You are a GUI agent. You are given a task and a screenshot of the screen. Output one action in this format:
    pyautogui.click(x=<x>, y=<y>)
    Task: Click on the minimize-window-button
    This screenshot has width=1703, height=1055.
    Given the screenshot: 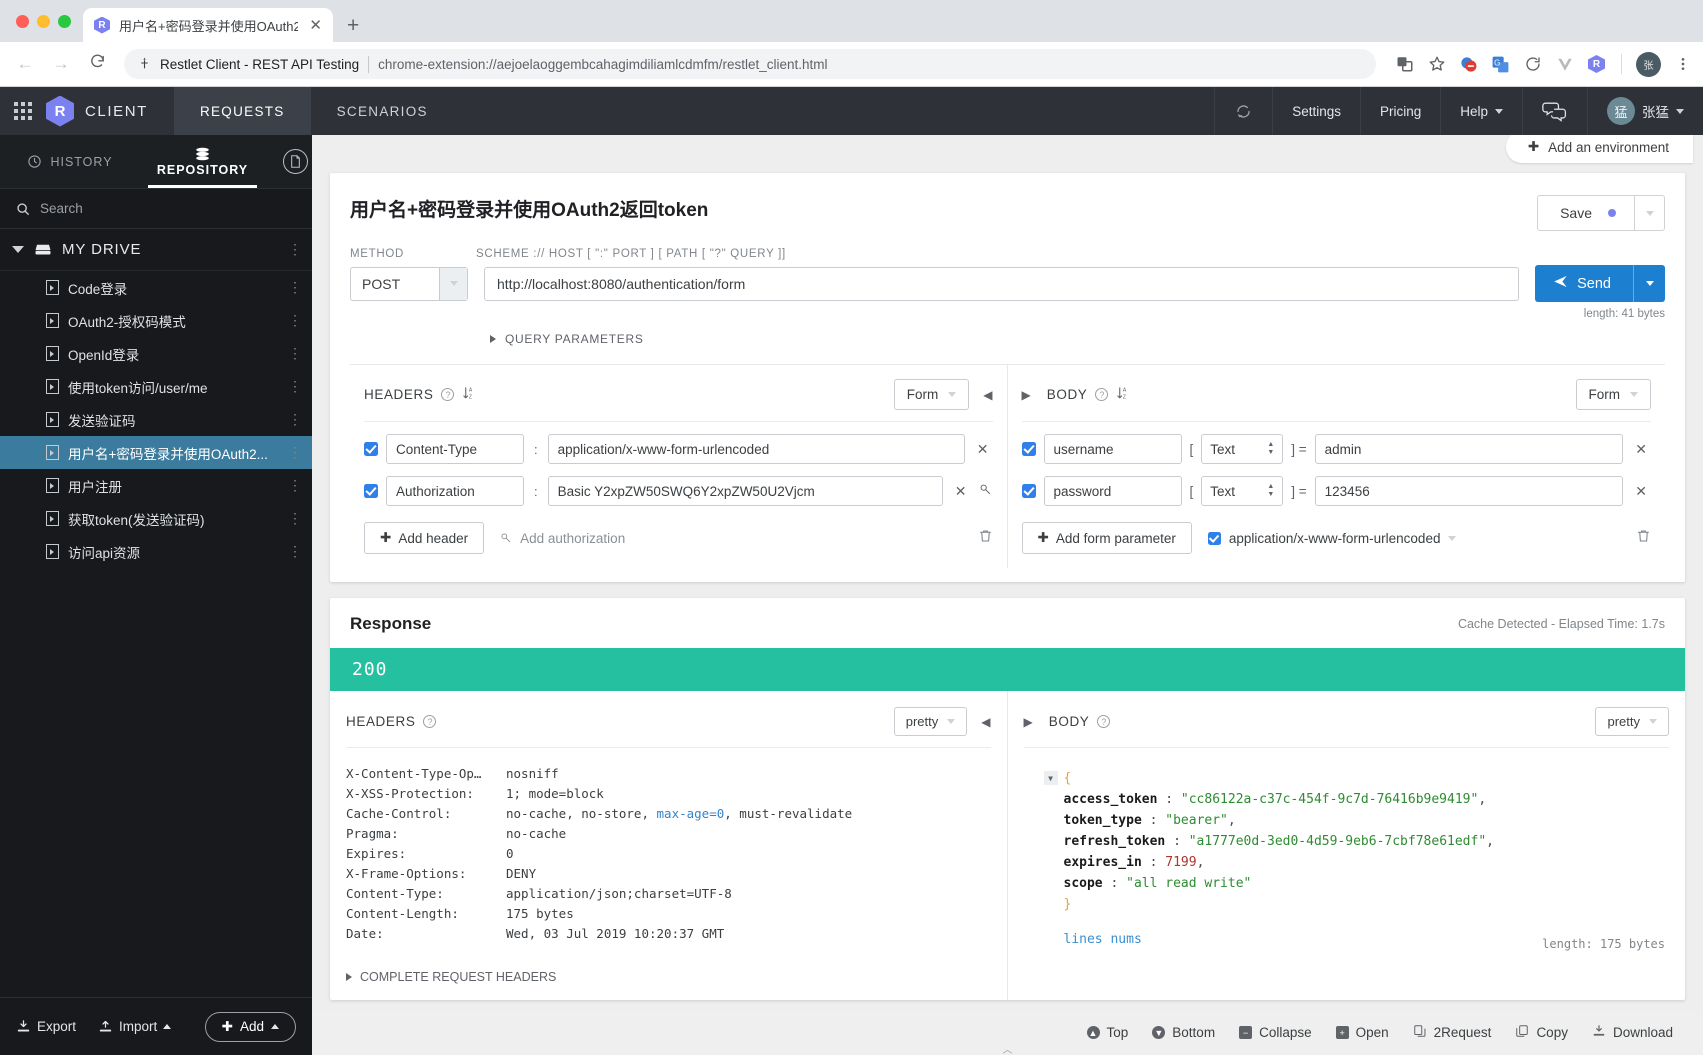 What is the action you would take?
    pyautogui.click(x=43, y=21)
    